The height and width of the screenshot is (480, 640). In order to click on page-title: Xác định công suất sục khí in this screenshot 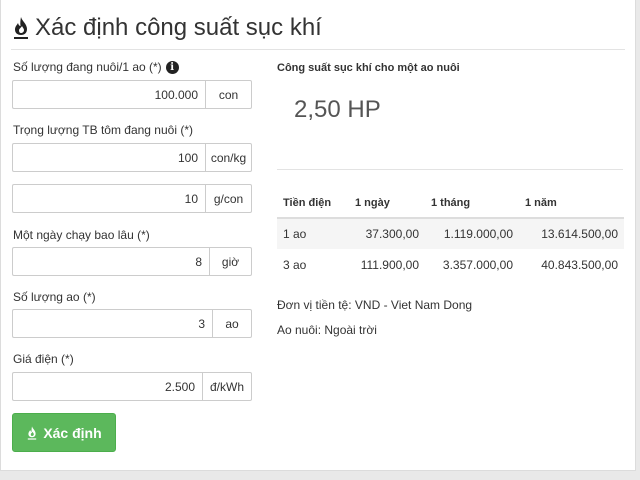, I will do `click(166, 28)`.